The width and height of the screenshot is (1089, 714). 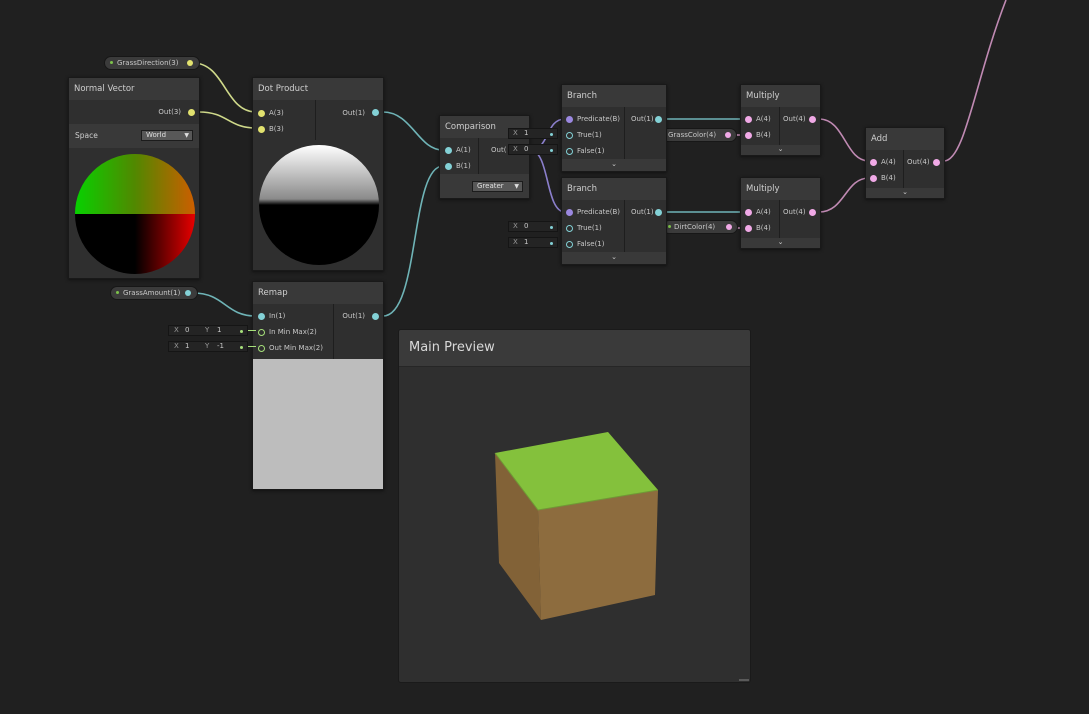 I want to click on multiply-top-collapse-icon: ⌄, so click(x=780, y=150).